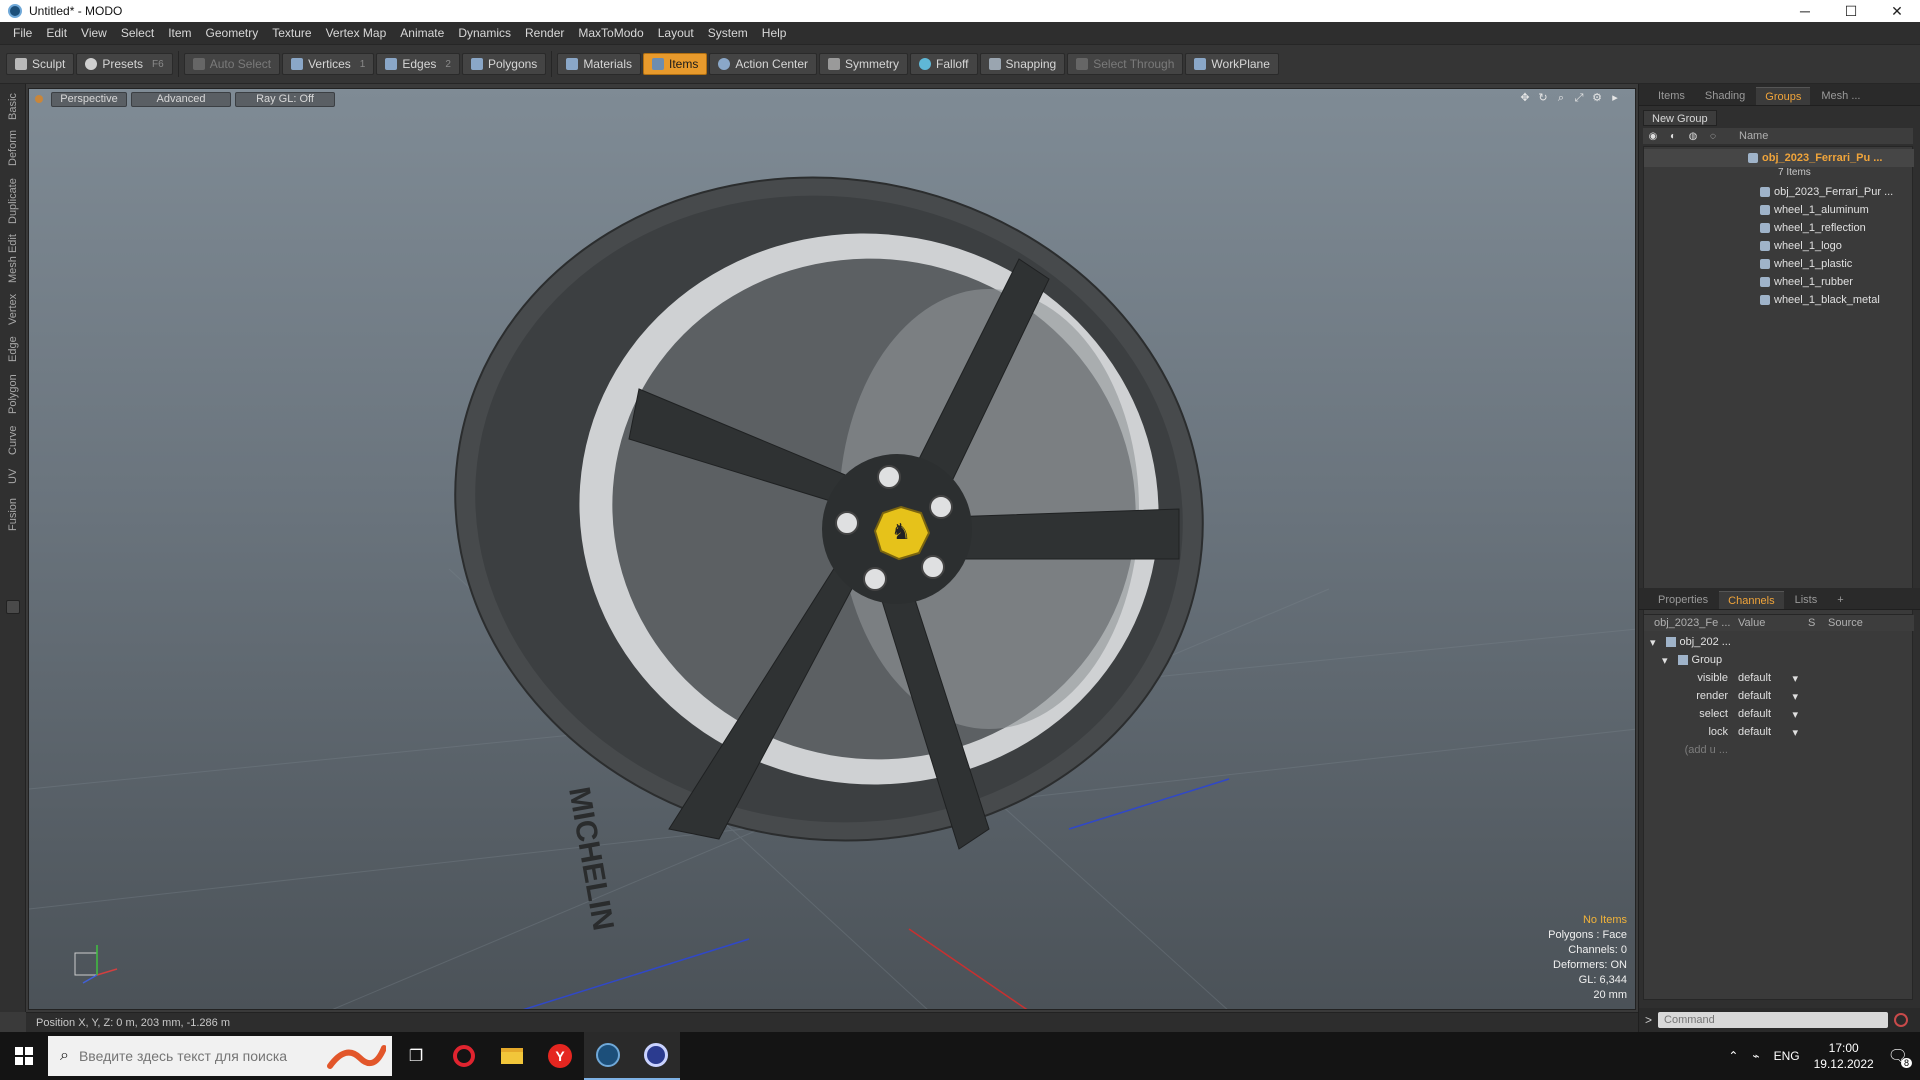 The height and width of the screenshot is (1080, 1920). What do you see at coordinates (291, 33) in the screenshot?
I see `menu-texture: Texture` at bounding box center [291, 33].